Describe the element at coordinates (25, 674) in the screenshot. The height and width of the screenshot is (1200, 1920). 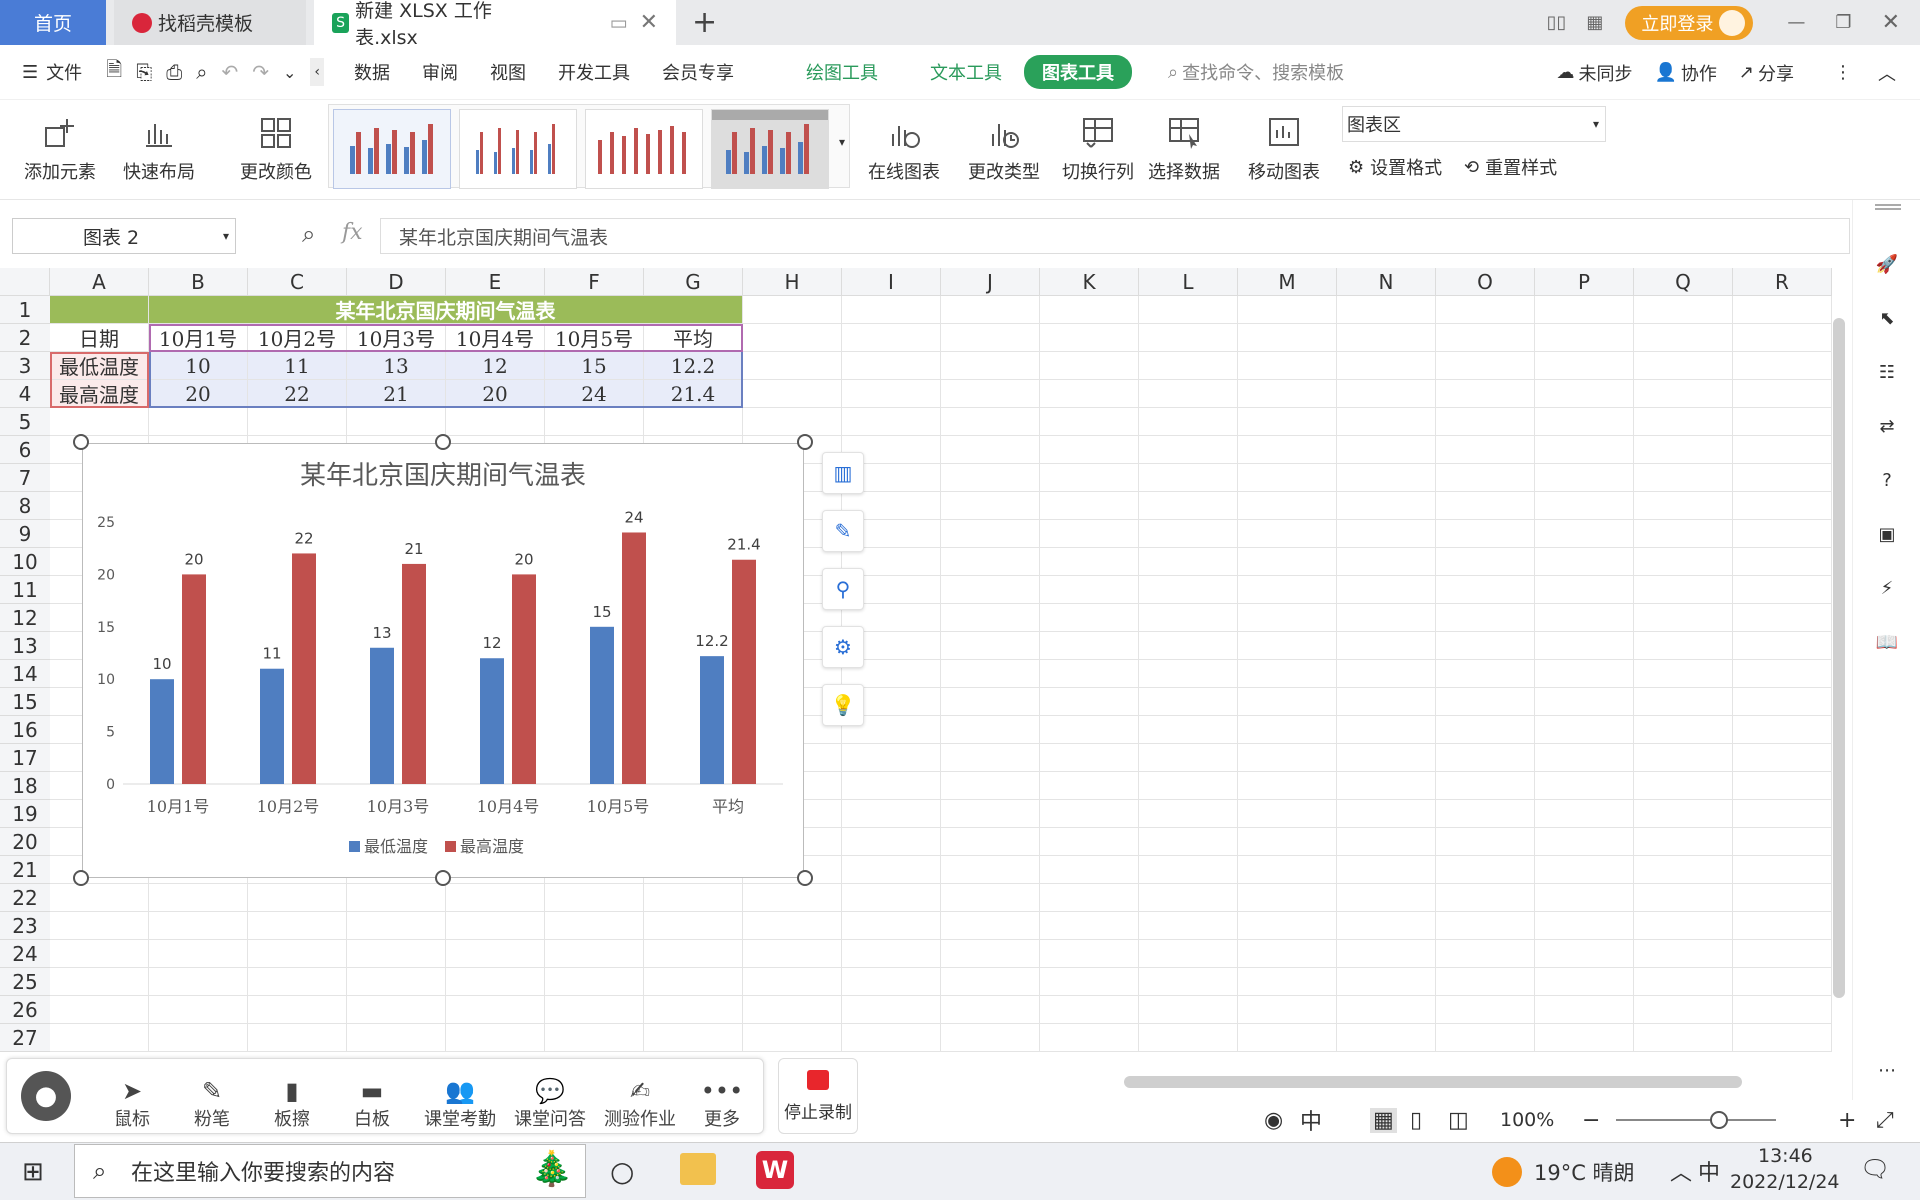
I see `row-header: 14` at that location.